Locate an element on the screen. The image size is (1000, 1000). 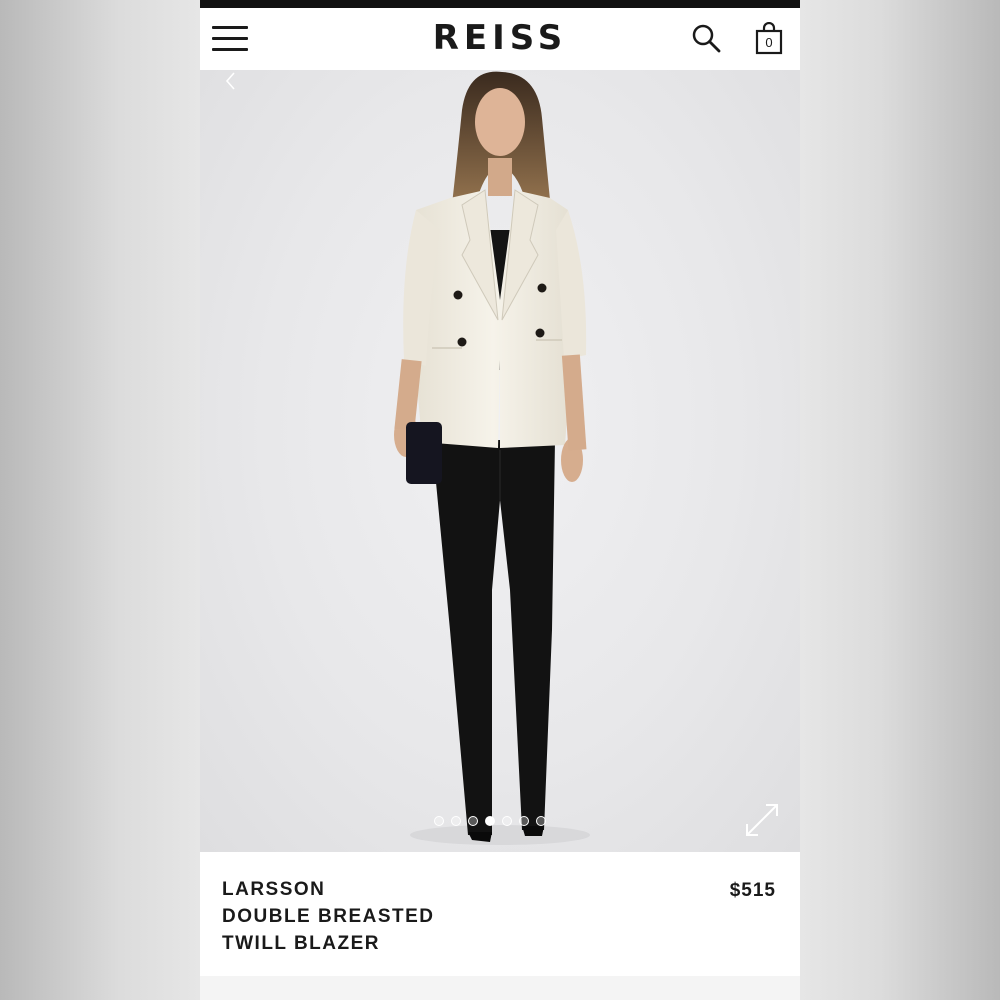
bag-icon: 0 is located at coordinates (769, 38).